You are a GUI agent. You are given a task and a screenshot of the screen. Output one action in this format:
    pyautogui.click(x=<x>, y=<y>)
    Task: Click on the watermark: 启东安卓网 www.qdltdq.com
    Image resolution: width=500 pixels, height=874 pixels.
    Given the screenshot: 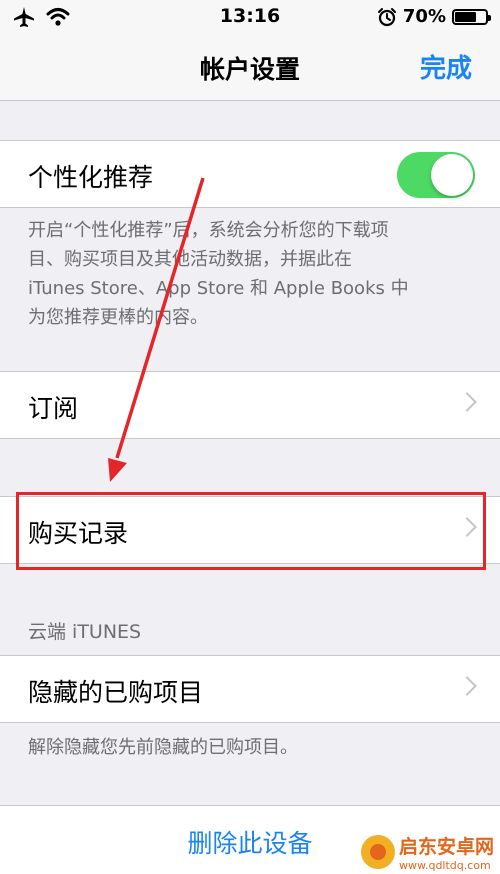 What is the action you would take?
    pyautogui.click(x=427, y=852)
    